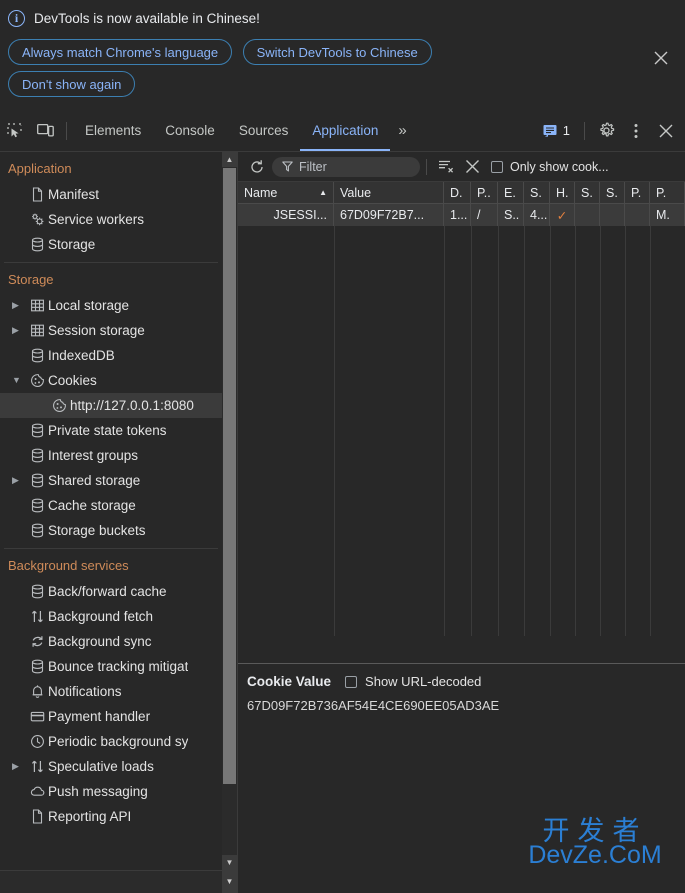 The image size is (685, 893). Describe the element at coordinates (261, 192) in the screenshot. I see `column-header-label: Name` at that location.